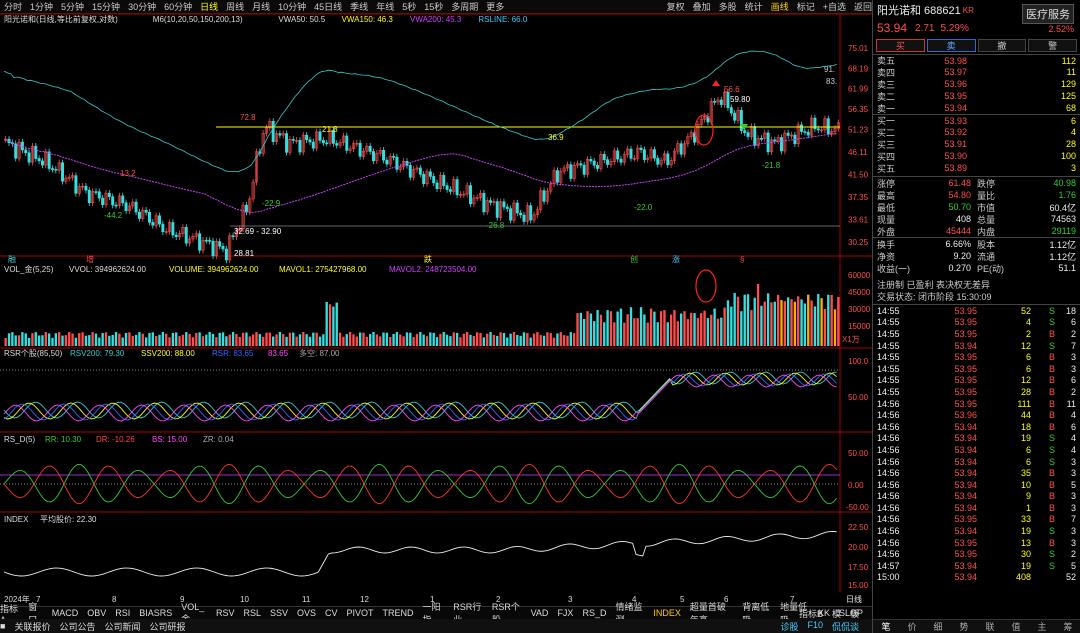 Image resolution: width=1080 pixels, height=633 pixels. I want to click on tick-volume: 18, so click(1025, 426).